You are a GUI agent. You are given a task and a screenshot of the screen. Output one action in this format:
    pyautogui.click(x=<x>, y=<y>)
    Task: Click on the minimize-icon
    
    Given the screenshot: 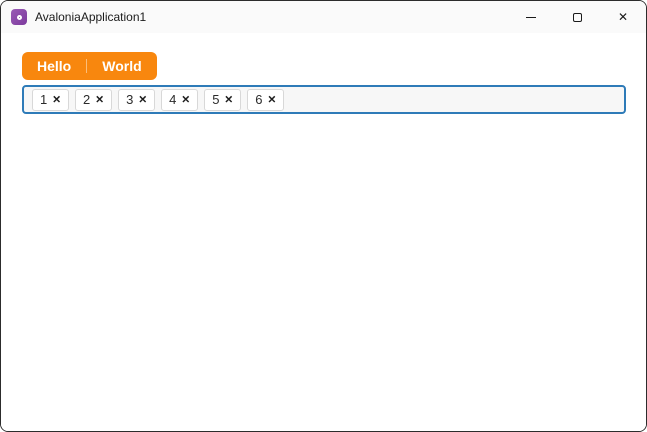 What is the action you would take?
    pyautogui.click(x=531, y=17)
    